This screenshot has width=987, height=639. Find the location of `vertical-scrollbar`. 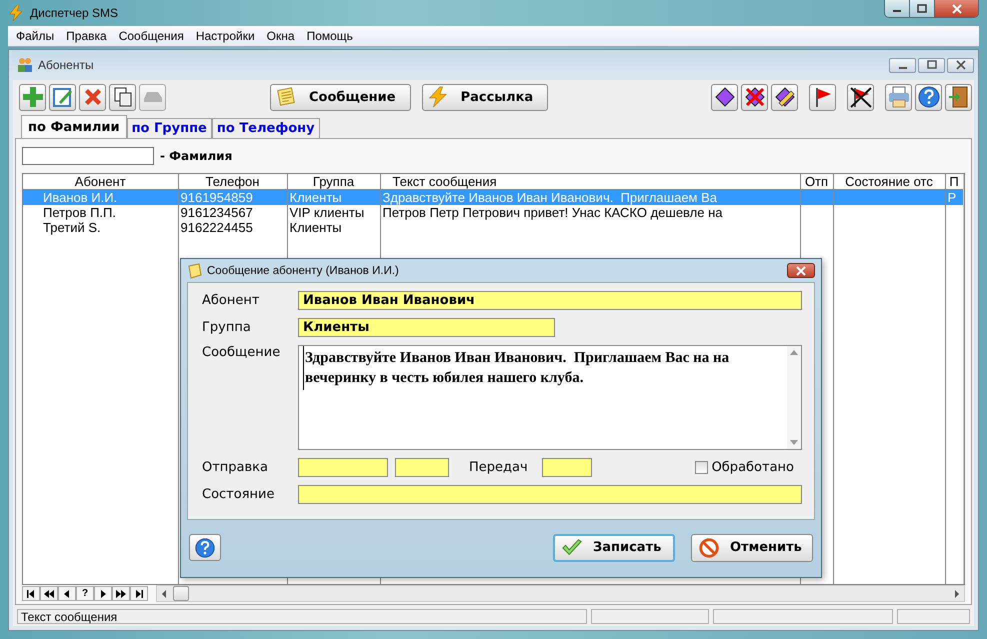

vertical-scrollbar is located at coordinates (963, 379).